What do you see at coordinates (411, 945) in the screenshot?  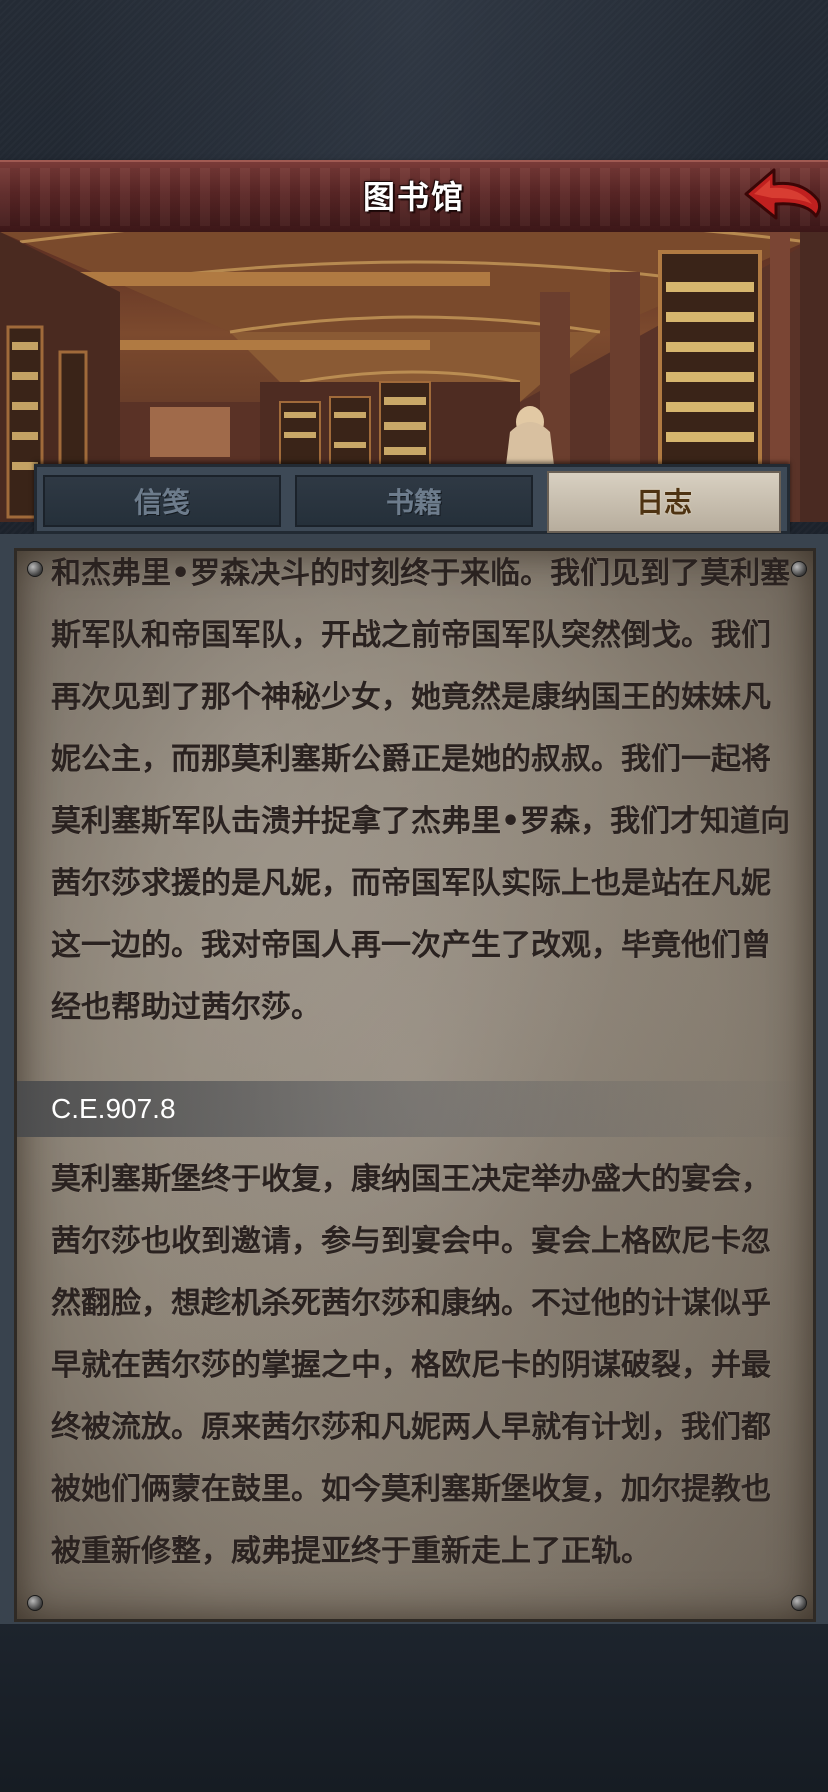 I see `entry1-line: 这一边的。我对帝国人再一次产生了改观，毕竟他们曾` at bounding box center [411, 945].